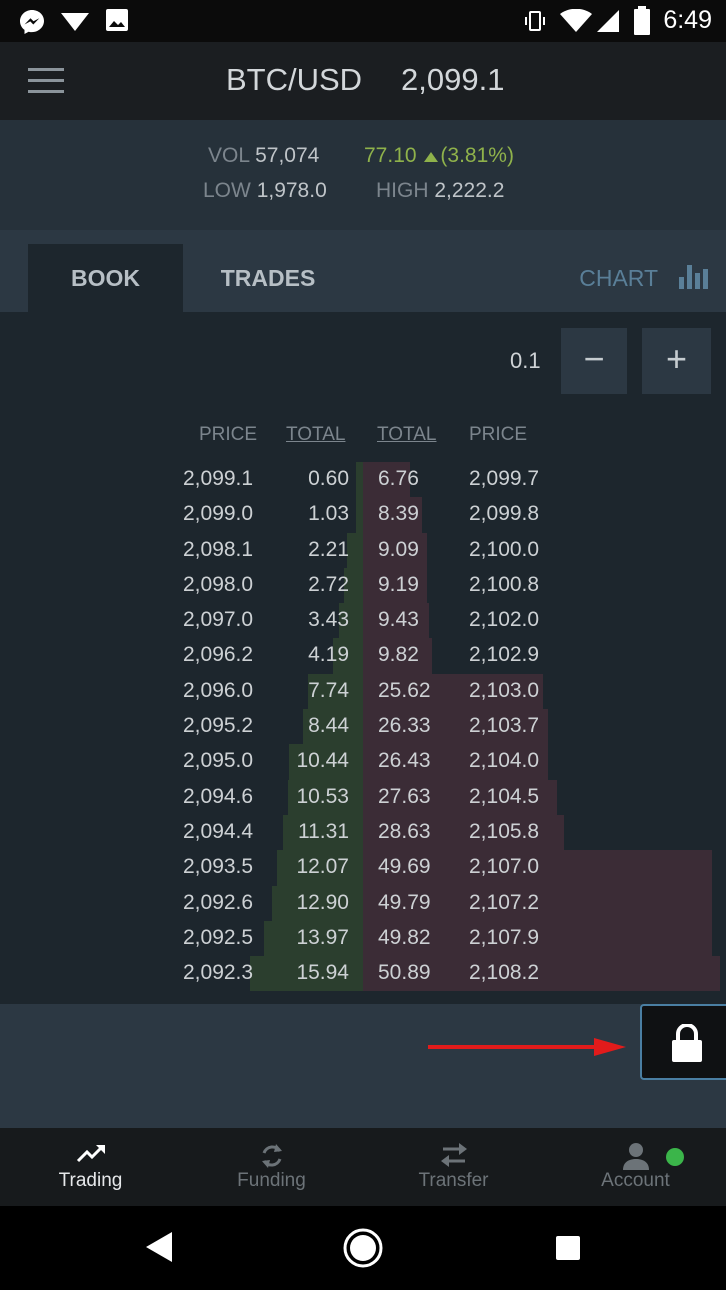 This screenshot has width=726, height=1290. I want to click on battery-icon, so click(642, 20).